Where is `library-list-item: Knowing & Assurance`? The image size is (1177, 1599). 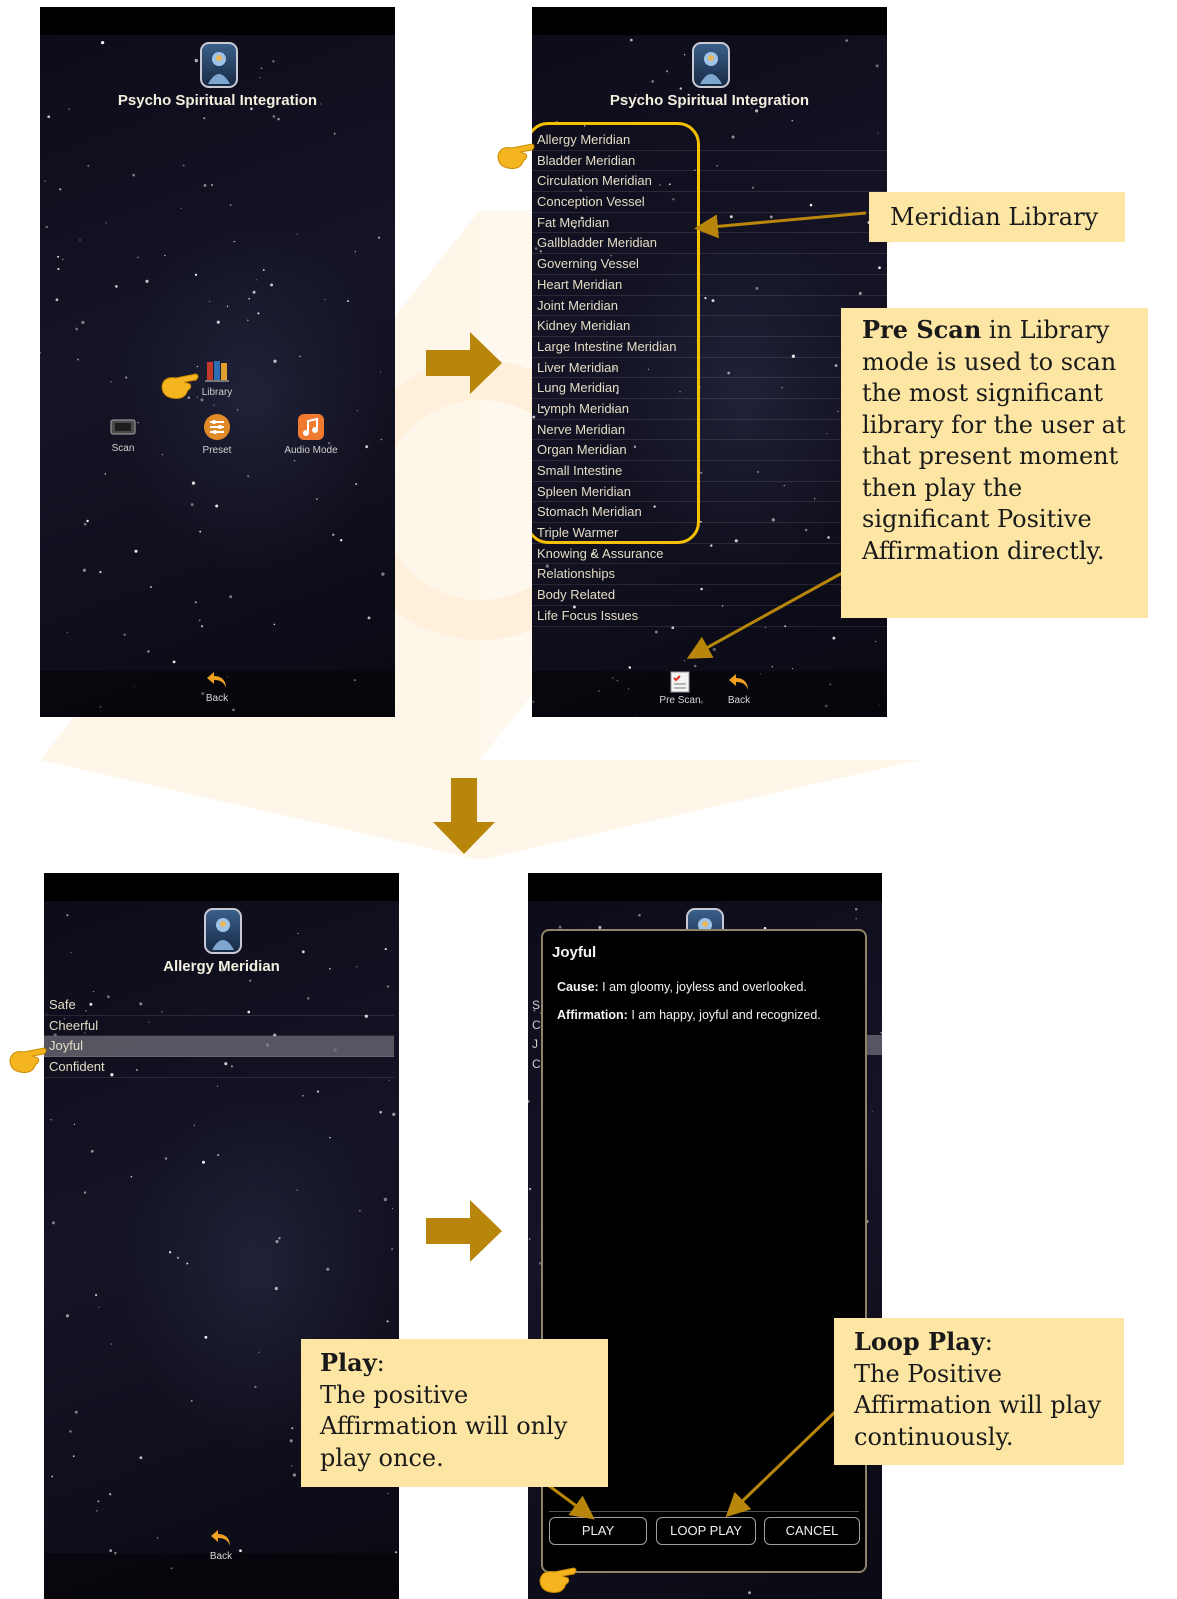
library-list-item: Knowing & Assurance is located at coordinates (709, 554).